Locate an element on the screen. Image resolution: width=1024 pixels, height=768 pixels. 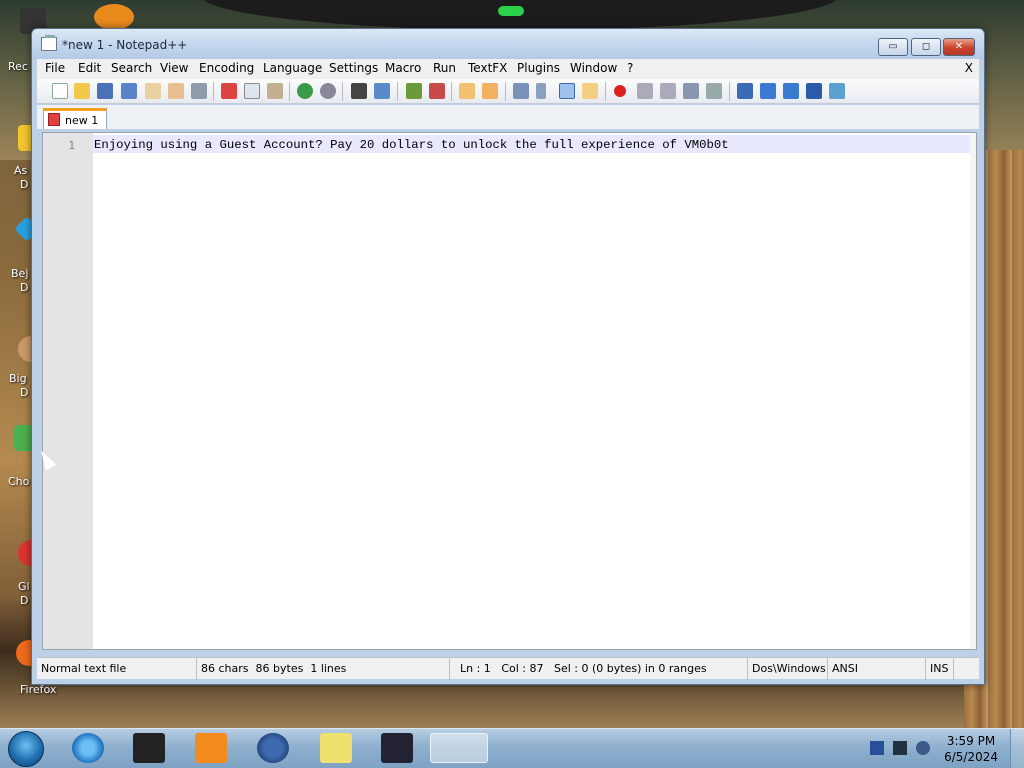
globe-taskbar-icon is located at coordinates (273, 748).